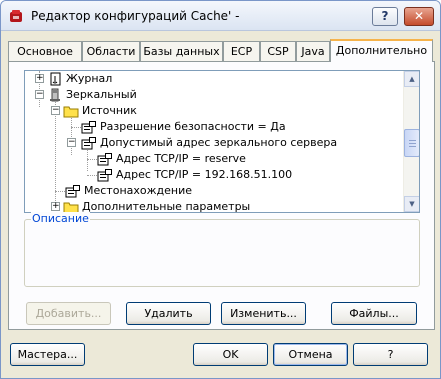 This screenshot has height=379, width=441. I want to click on tree-item-allowed-address: − Допустимый адрес зеркального сервера, so click(210, 143).